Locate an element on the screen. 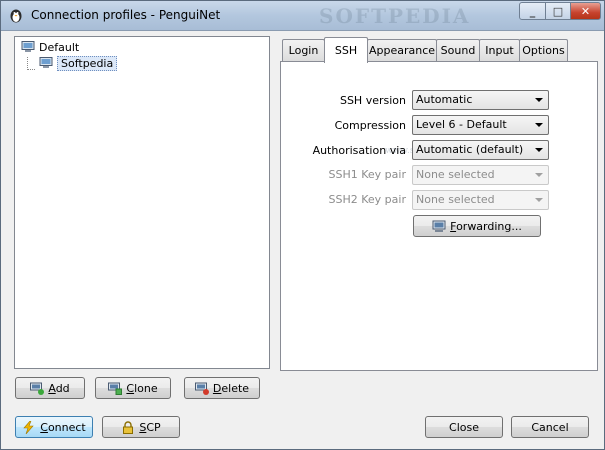  tab-label: Input is located at coordinates (499, 50).